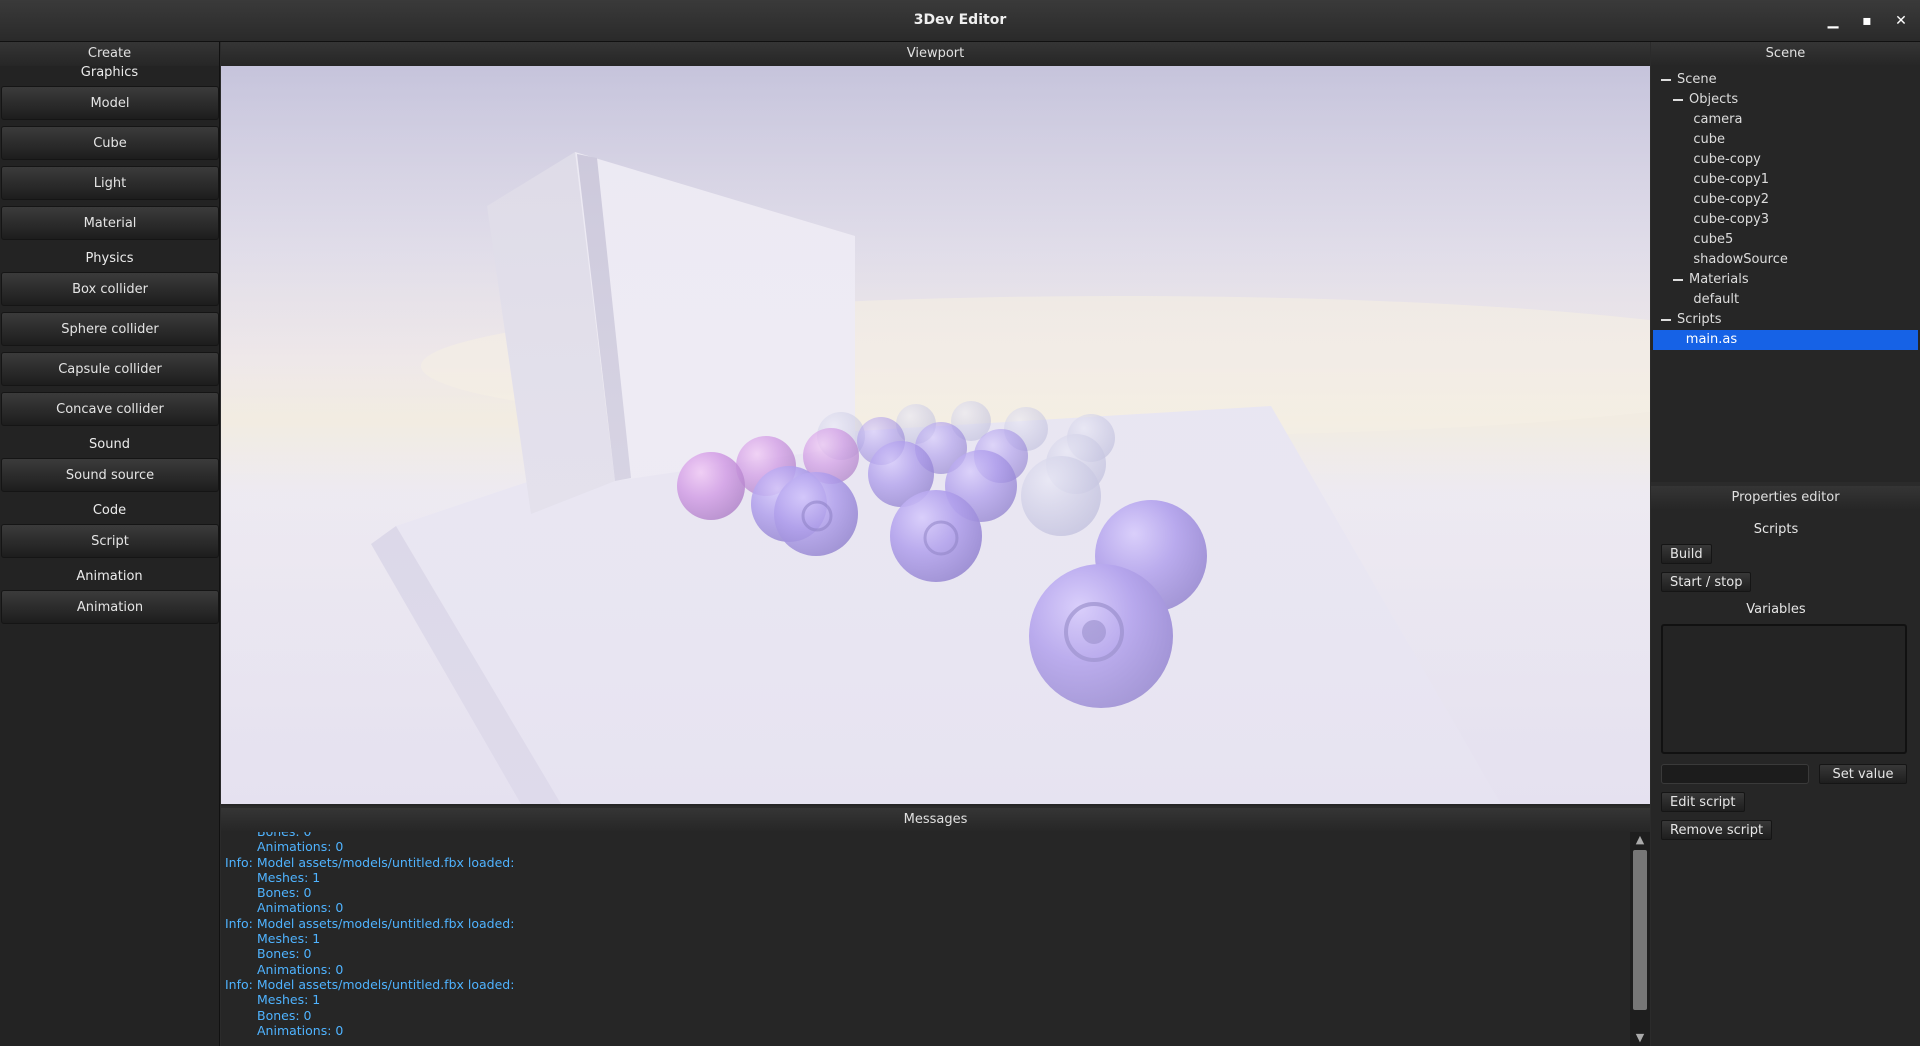 This screenshot has width=1920, height=1046. I want to click on value-input, so click(1735, 774).